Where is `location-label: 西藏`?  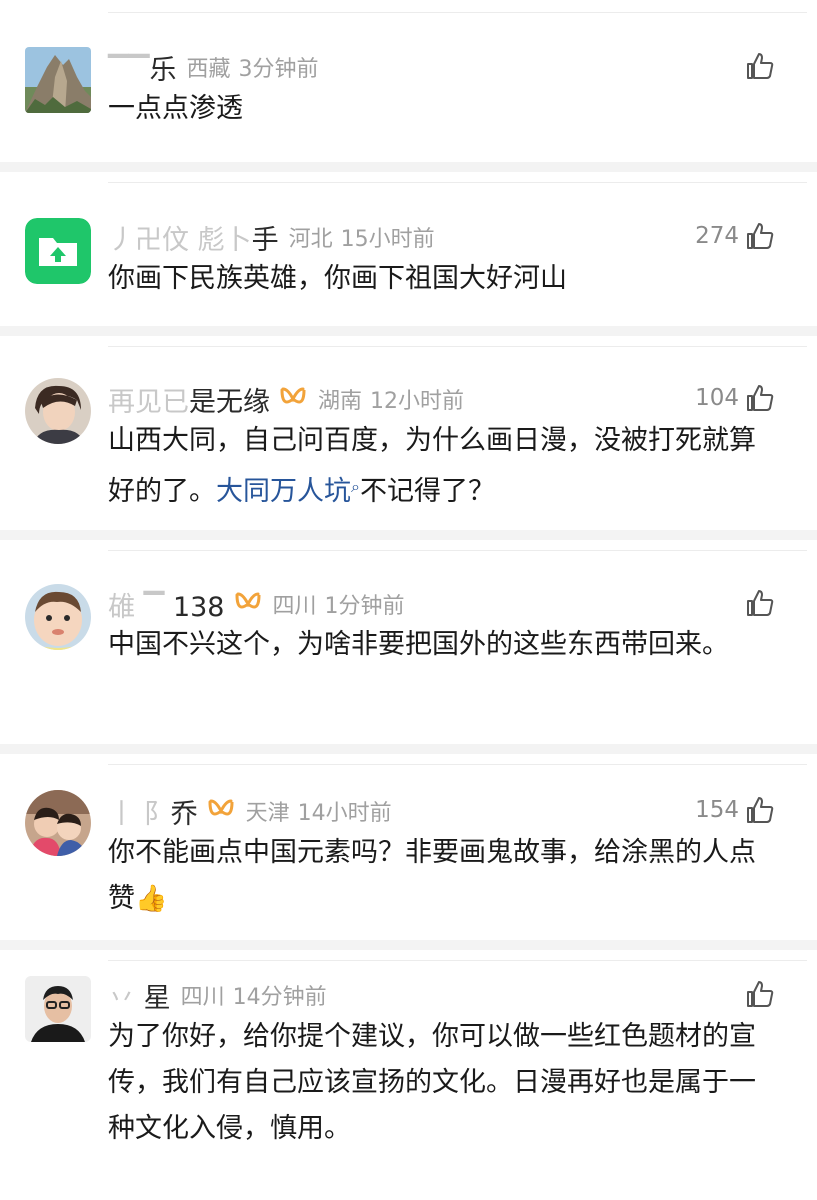
location-label: 西藏 is located at coordinates (208, 69).